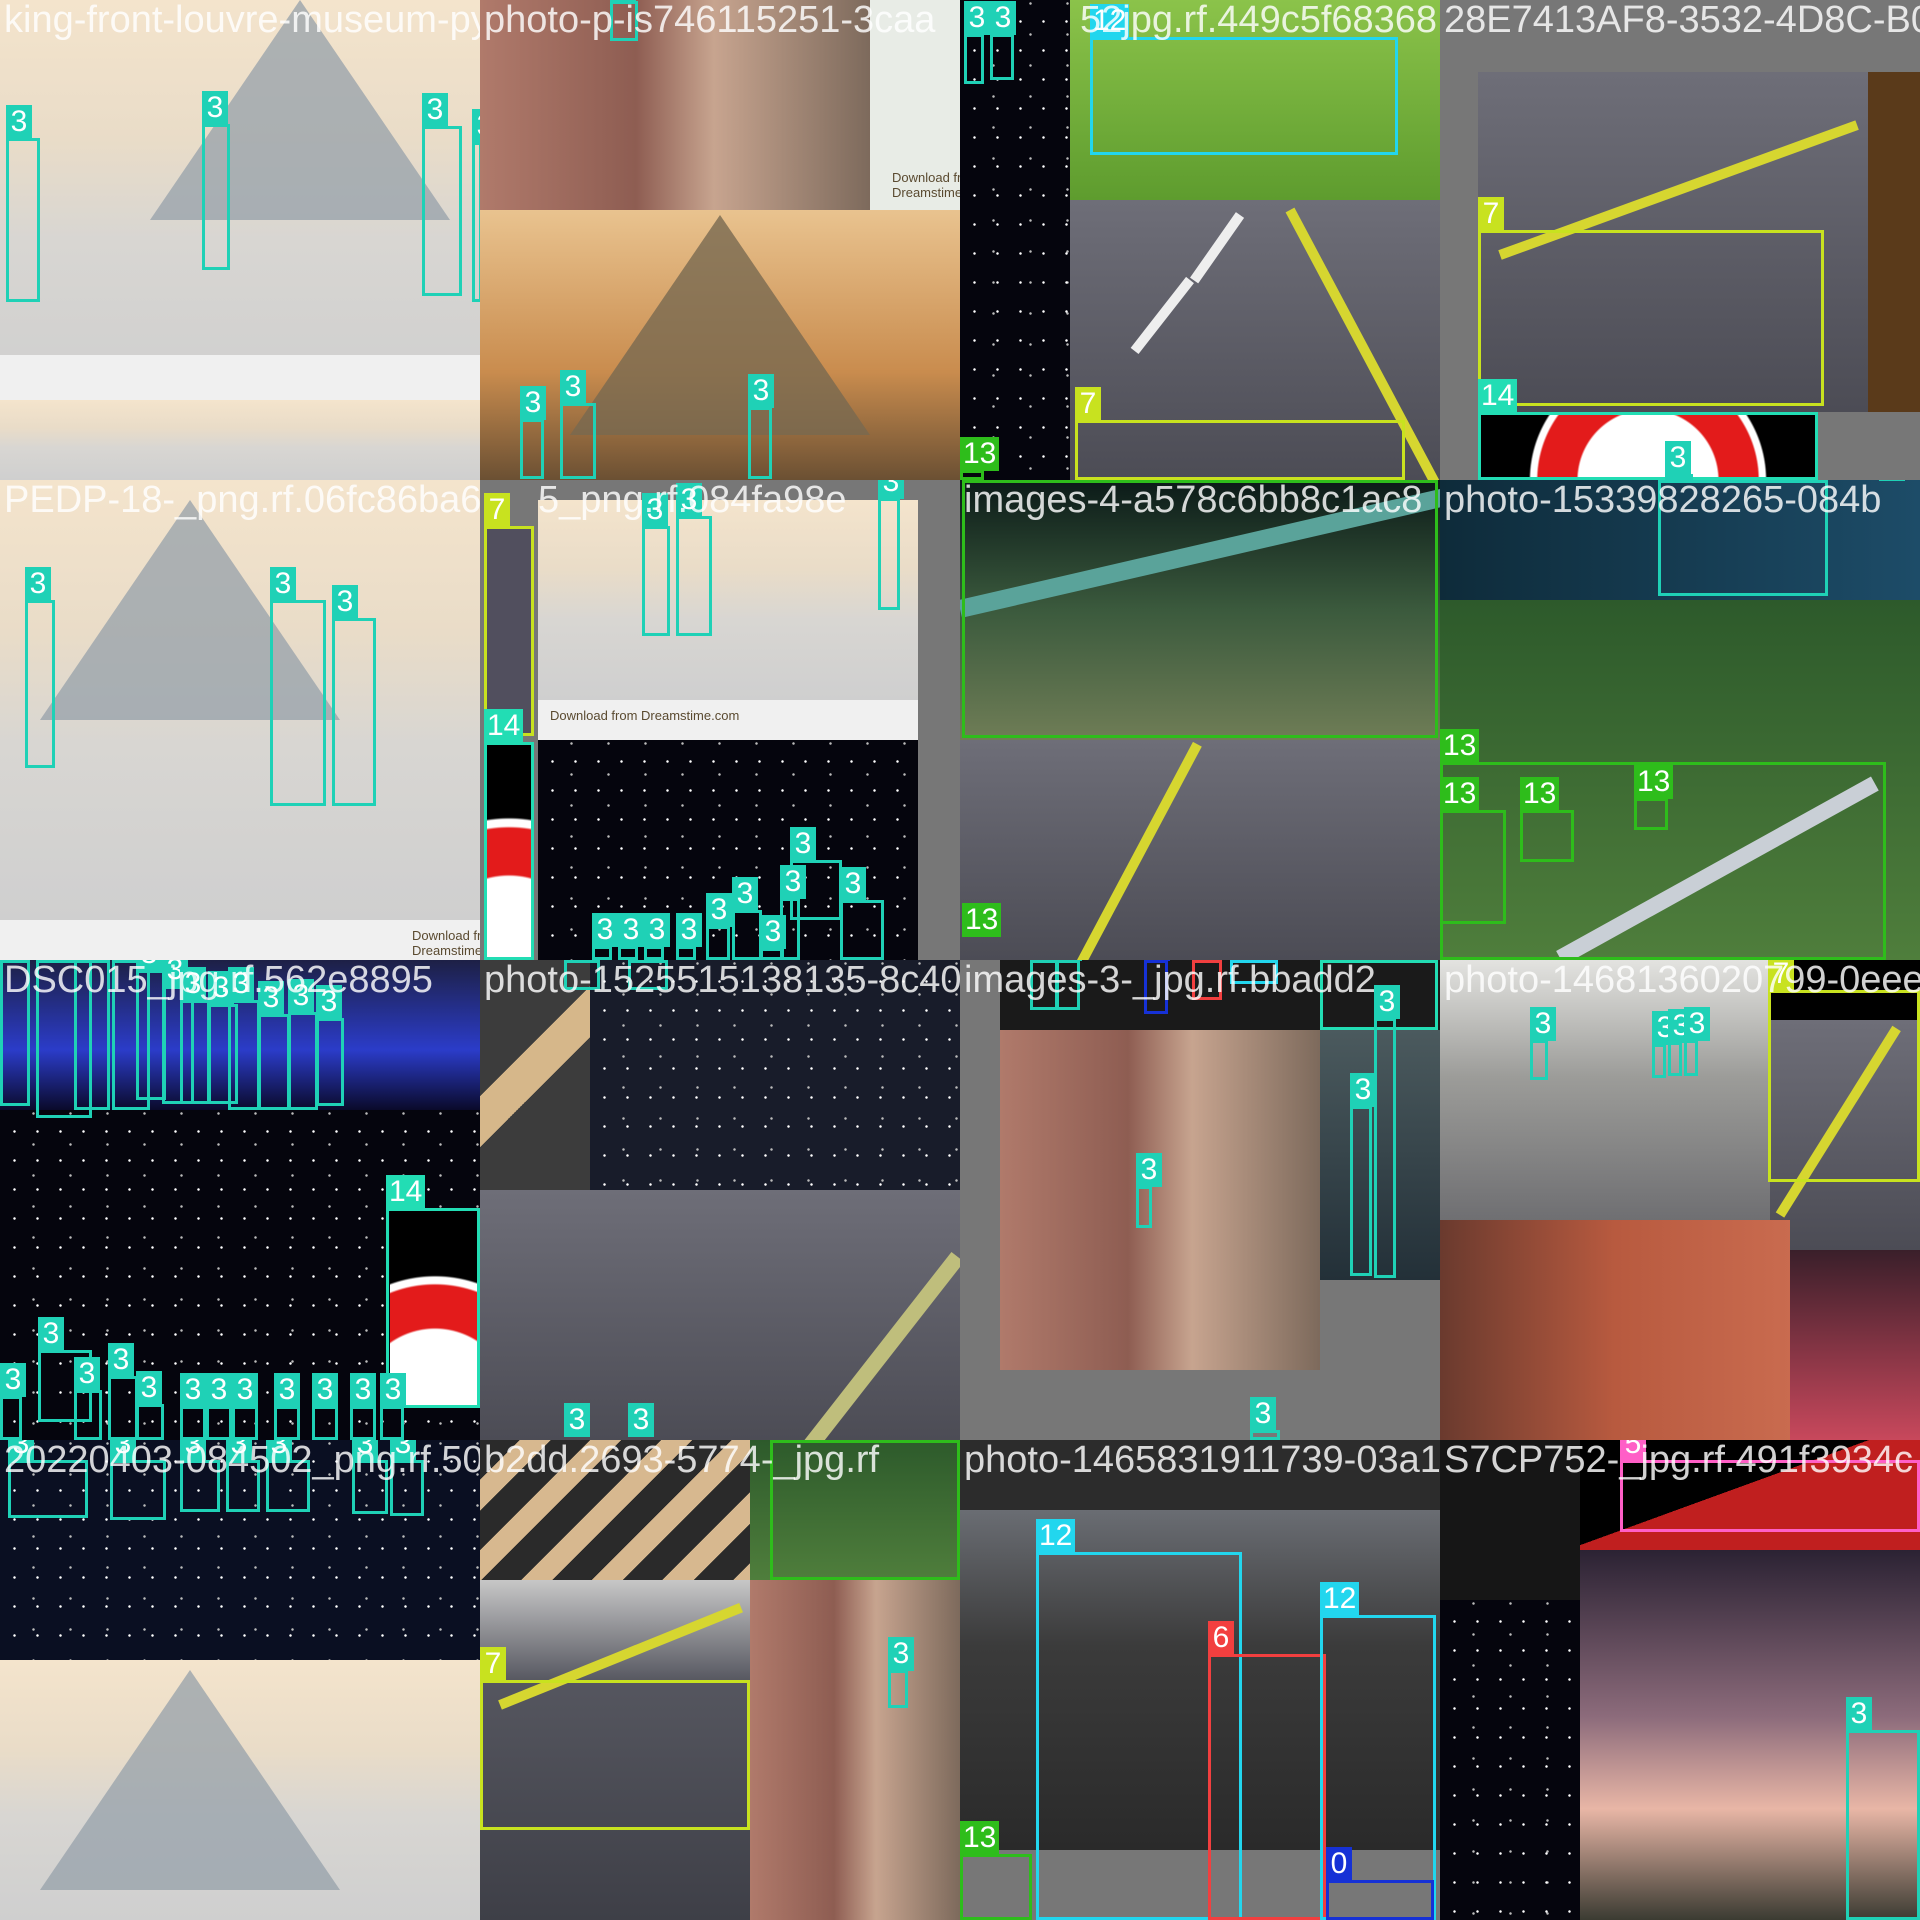  I want to click on tile-3: 28E7413AF8-3532-4D8C-B0C 7 14 3, so click(1680, 240).